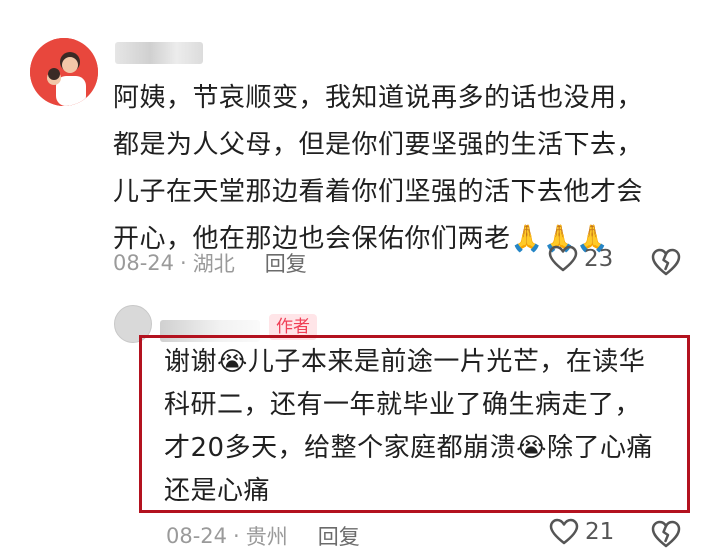  I want to click on like-button: 21, so click(581, 532).